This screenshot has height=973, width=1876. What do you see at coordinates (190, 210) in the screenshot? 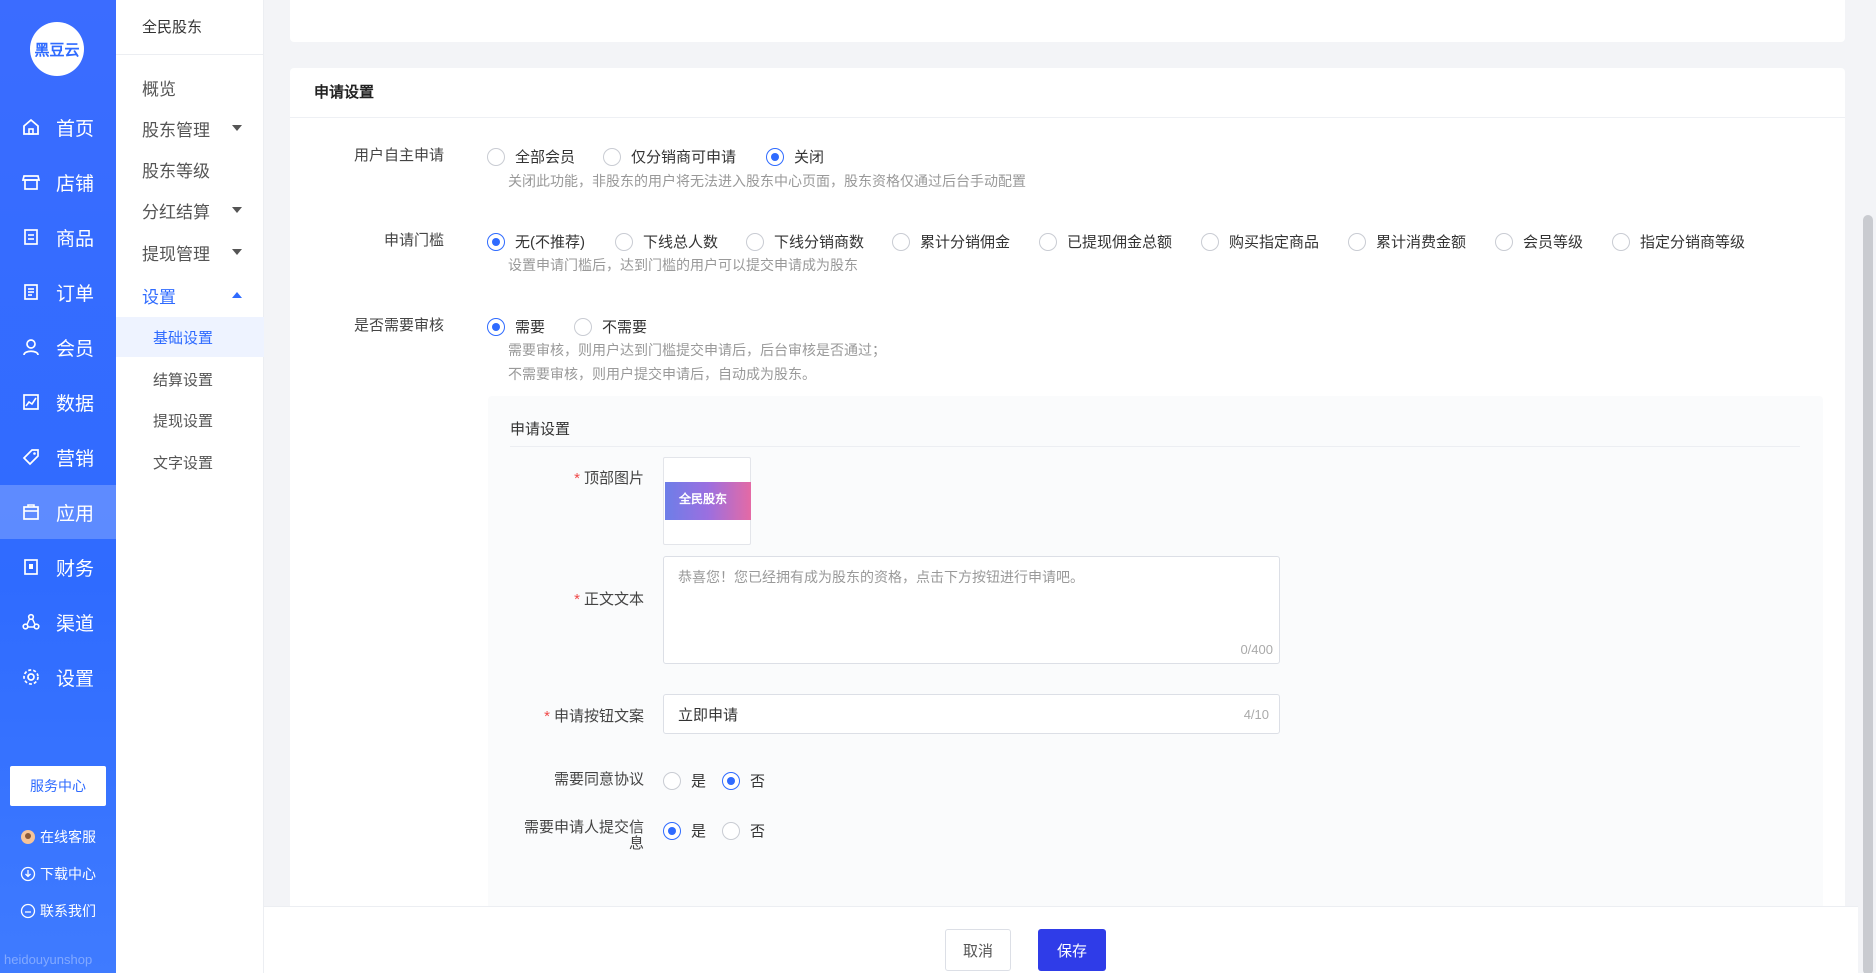
I see `sub-item-dividend: 分红结算` at bounding box center [190, 210].